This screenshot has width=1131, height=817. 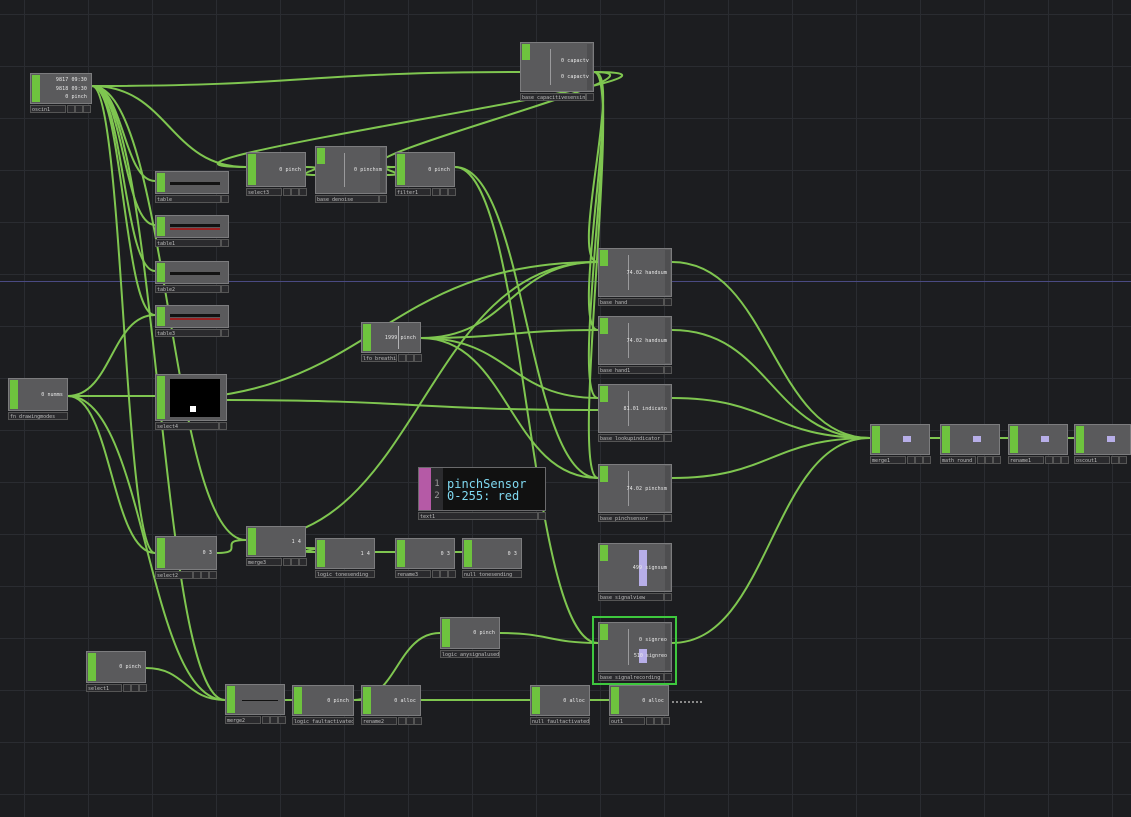 I want to click on node-lfo-breathing: 1999 pinch lfo_breathing, so click(x=391, y=342).